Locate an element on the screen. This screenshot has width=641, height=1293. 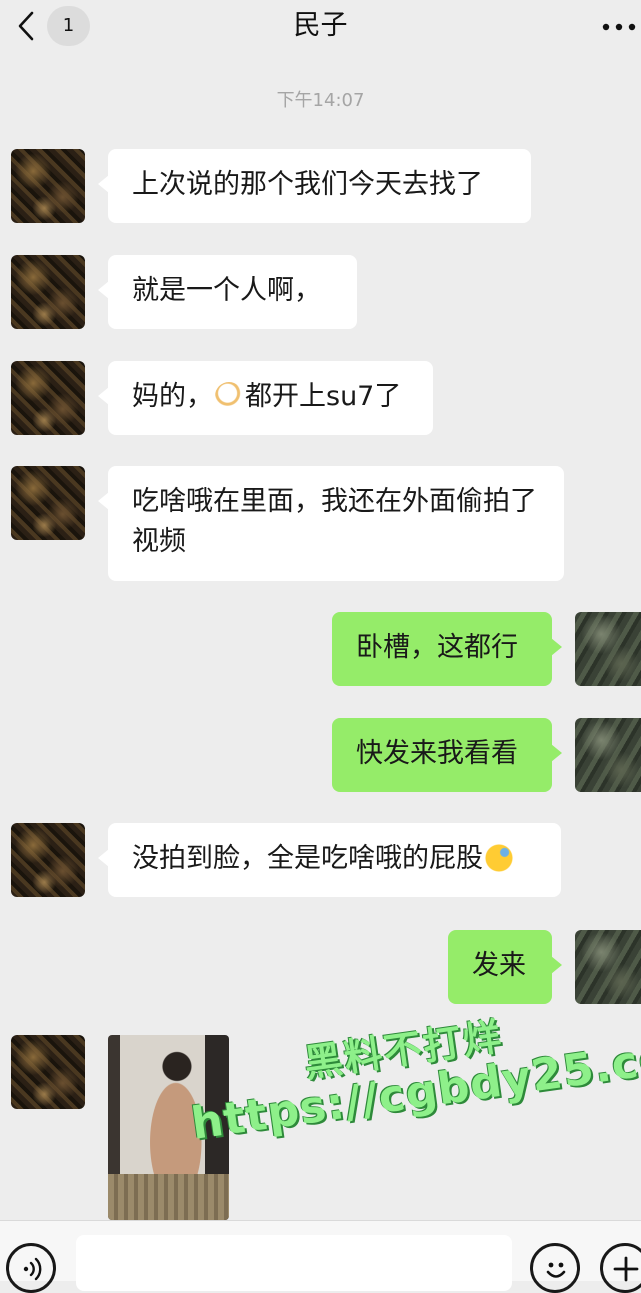
message-bubble: 卧槽，这都行 is located at coordinates (447, 649).